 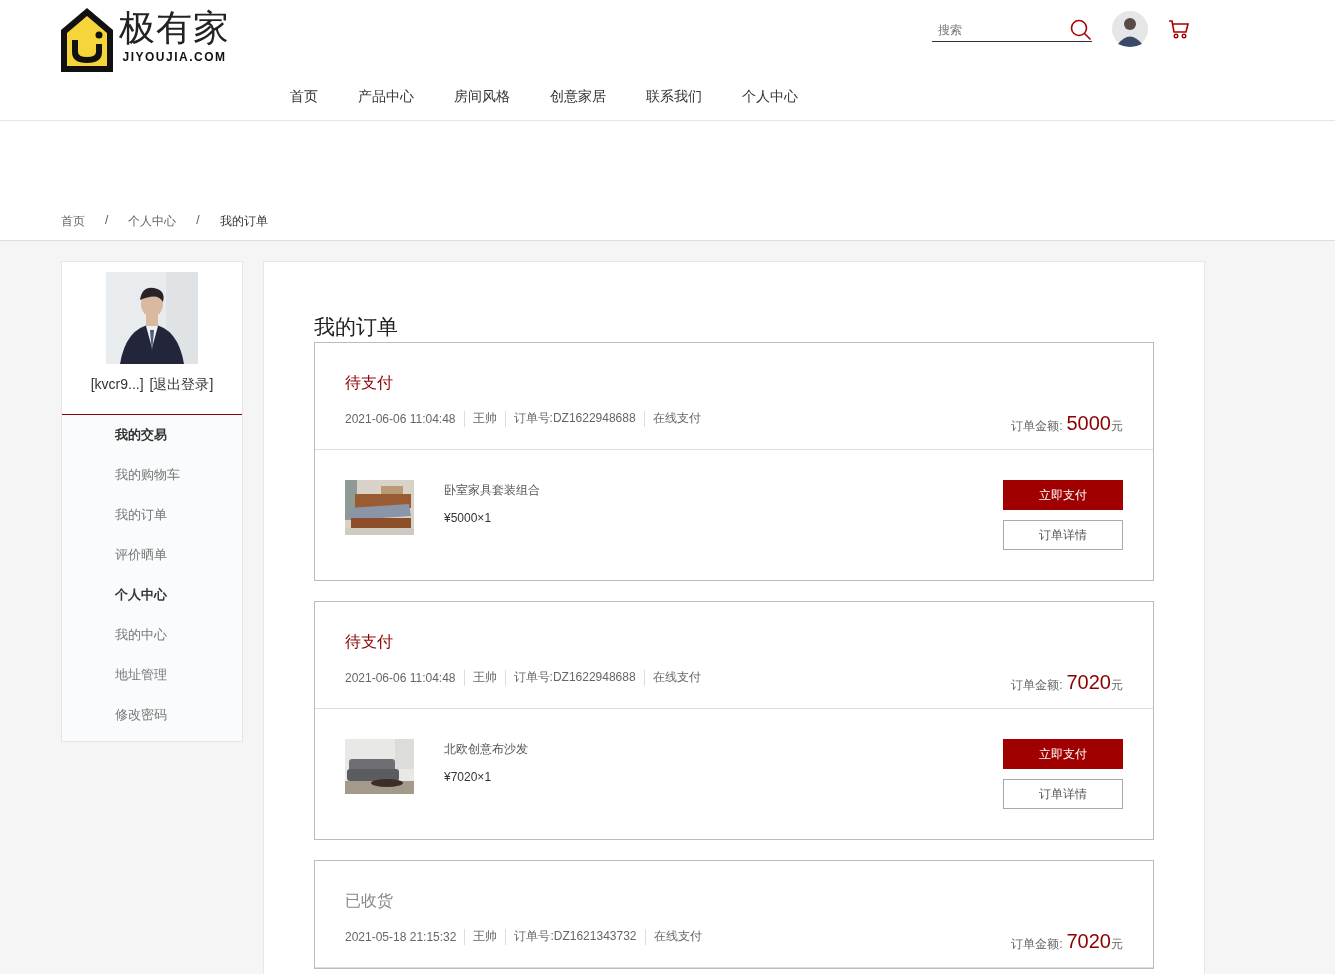 I want to click on product-price: ¥5000×1, so click(x=468, y=518).